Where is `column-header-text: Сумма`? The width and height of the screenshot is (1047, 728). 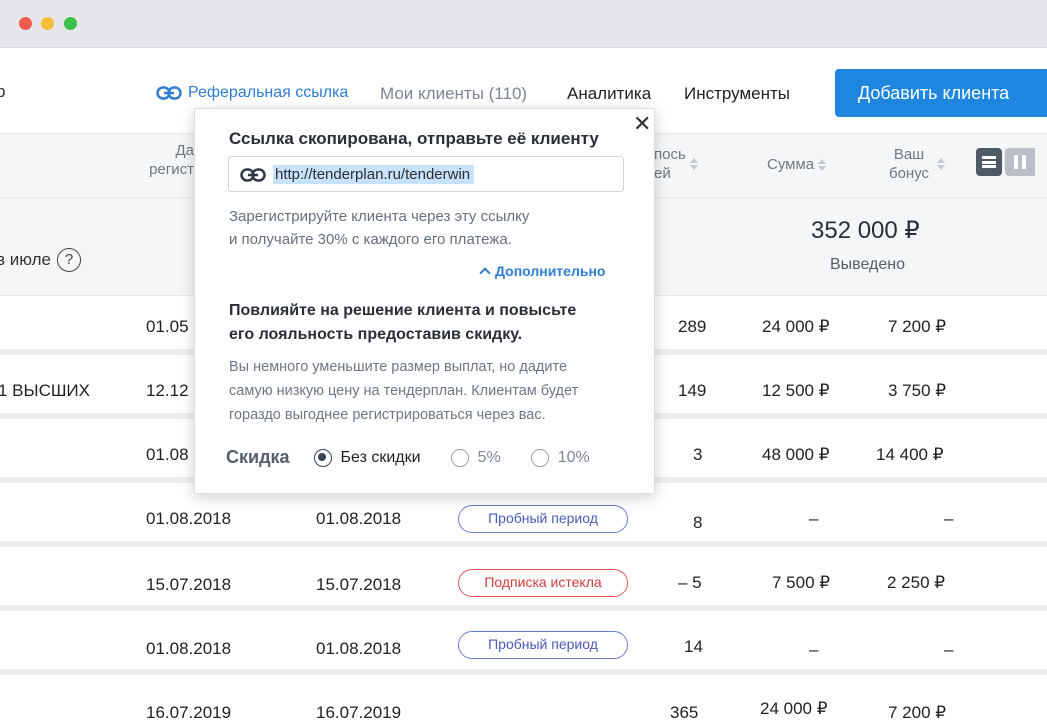
column-header-text: Сумма is located at coordinates (791, 164).